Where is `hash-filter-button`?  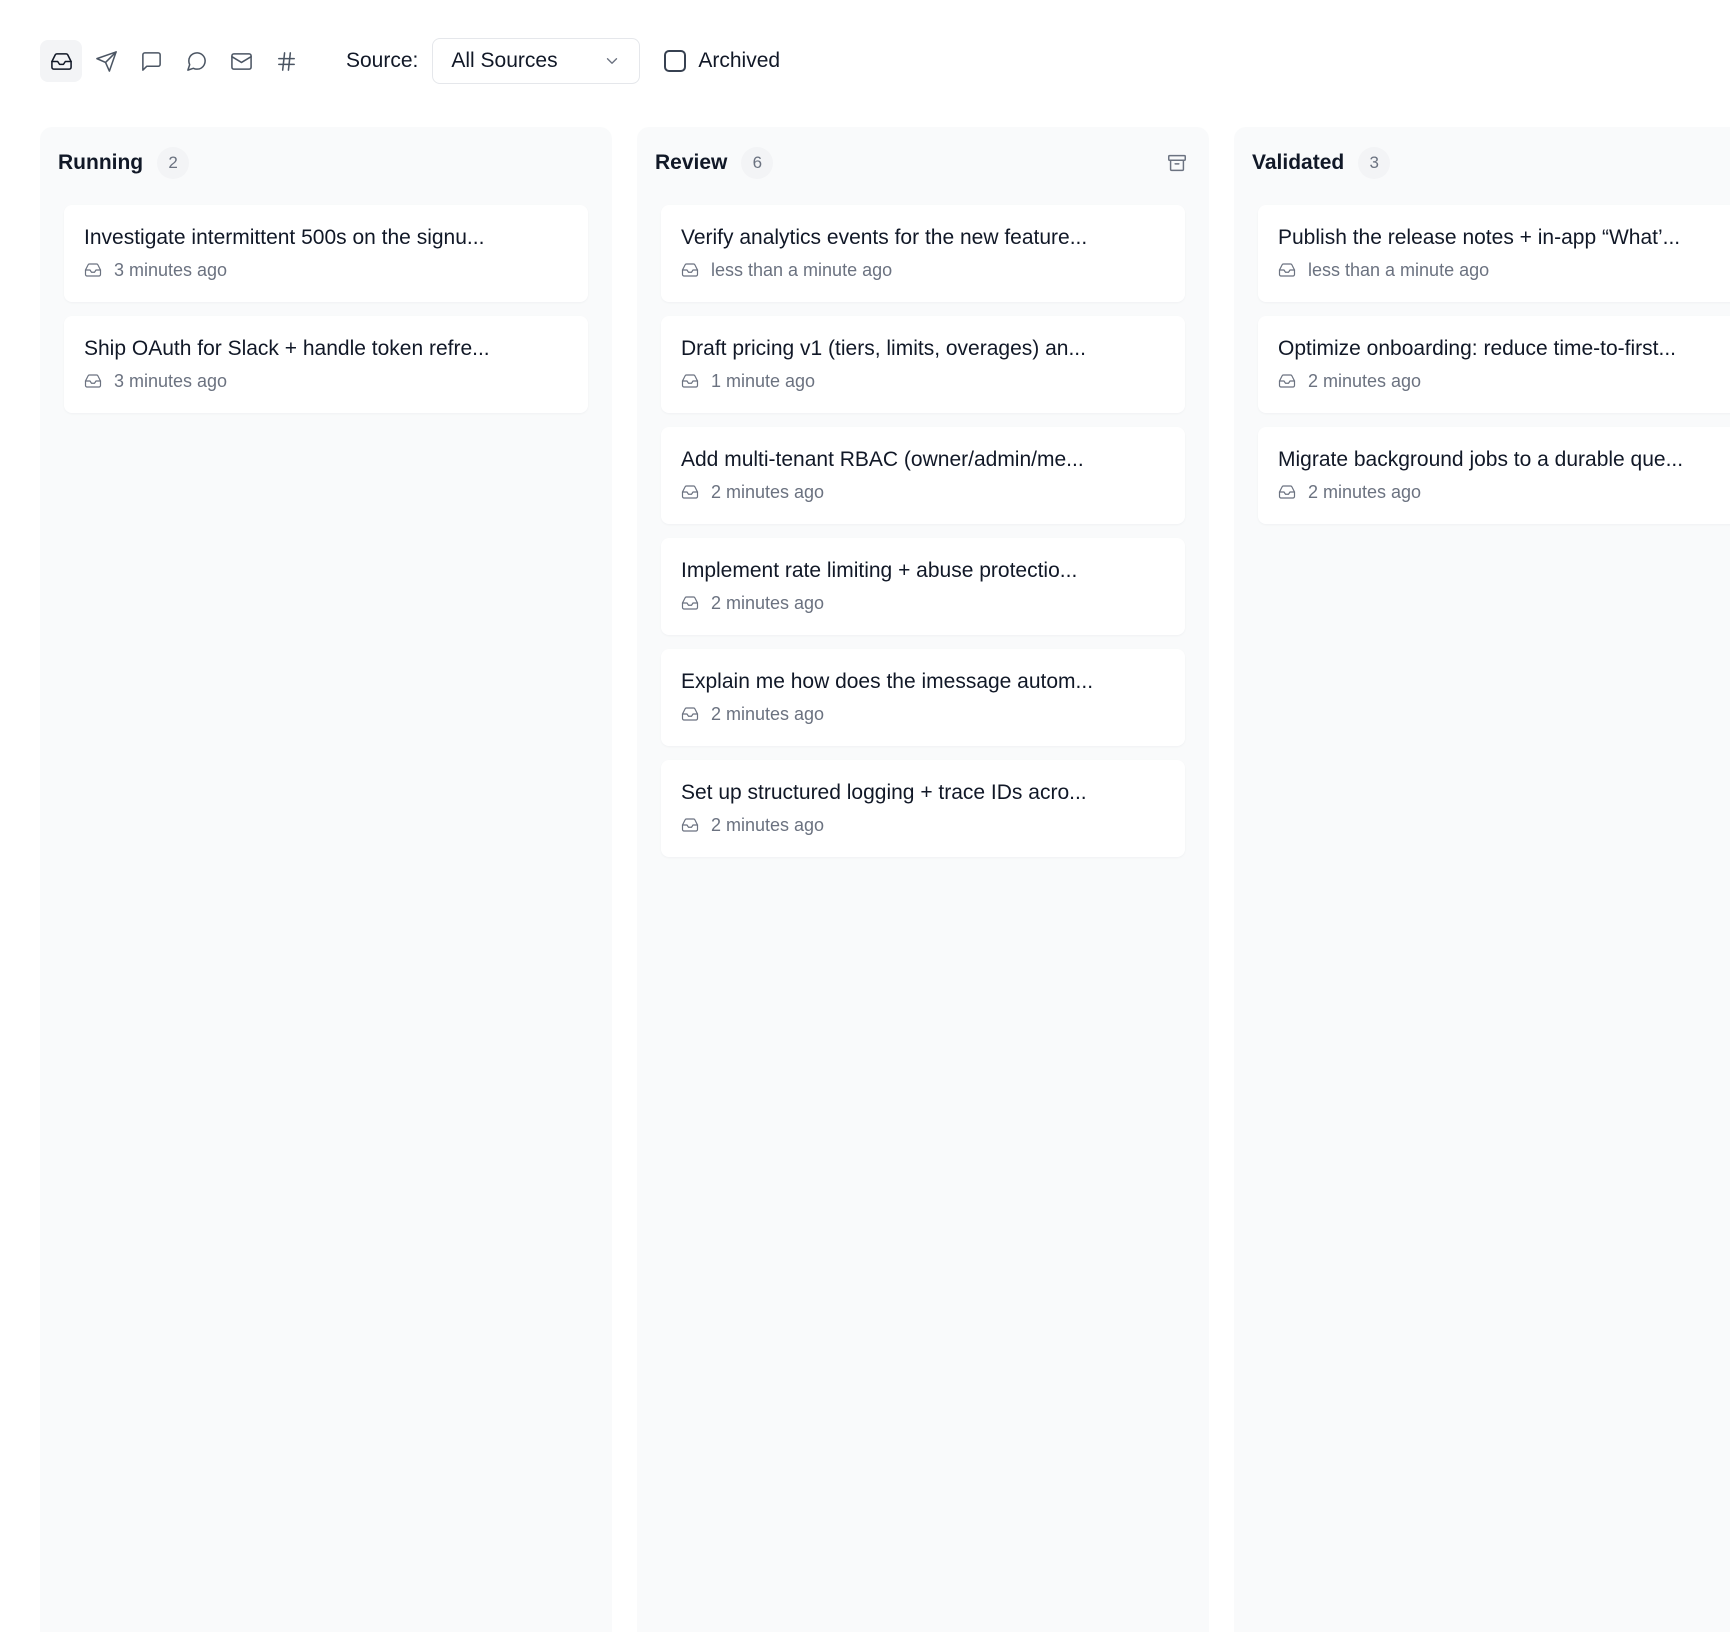
hash-filter-button is located at coordinates (286, 61).